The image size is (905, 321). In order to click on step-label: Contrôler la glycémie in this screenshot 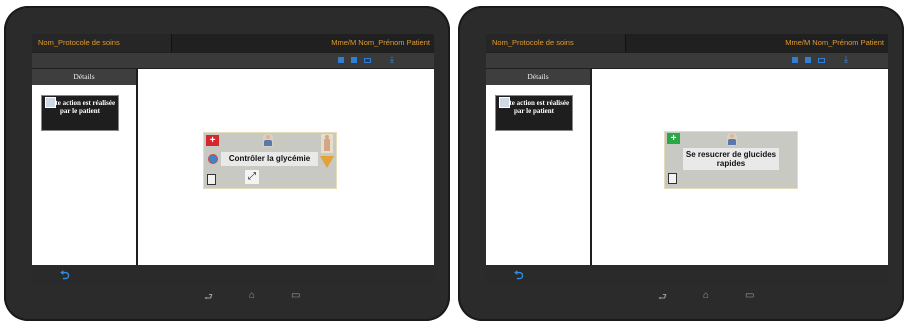, I will do `click(269, 159)`.